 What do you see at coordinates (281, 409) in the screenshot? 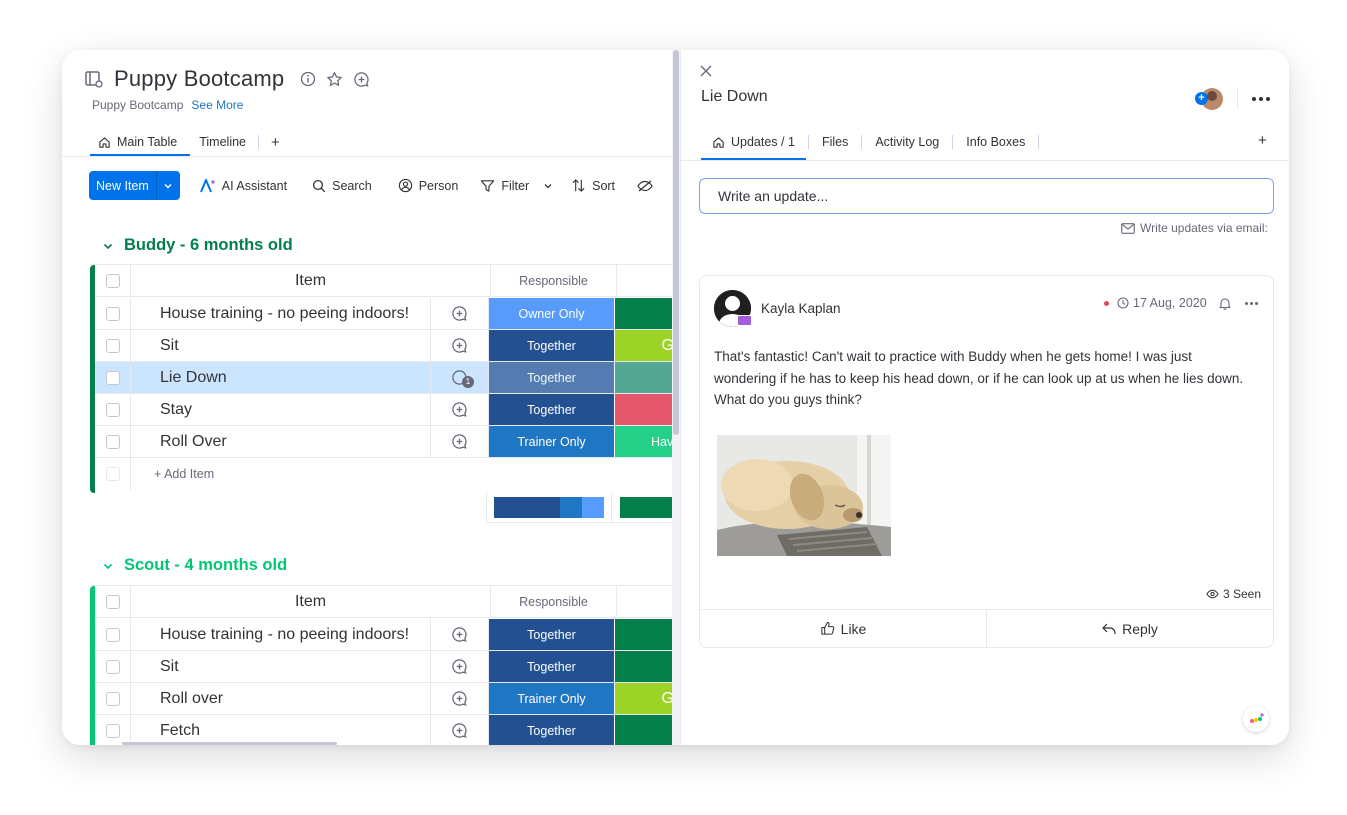
I see `item-name: Stay` at bounding box center [281, 409].